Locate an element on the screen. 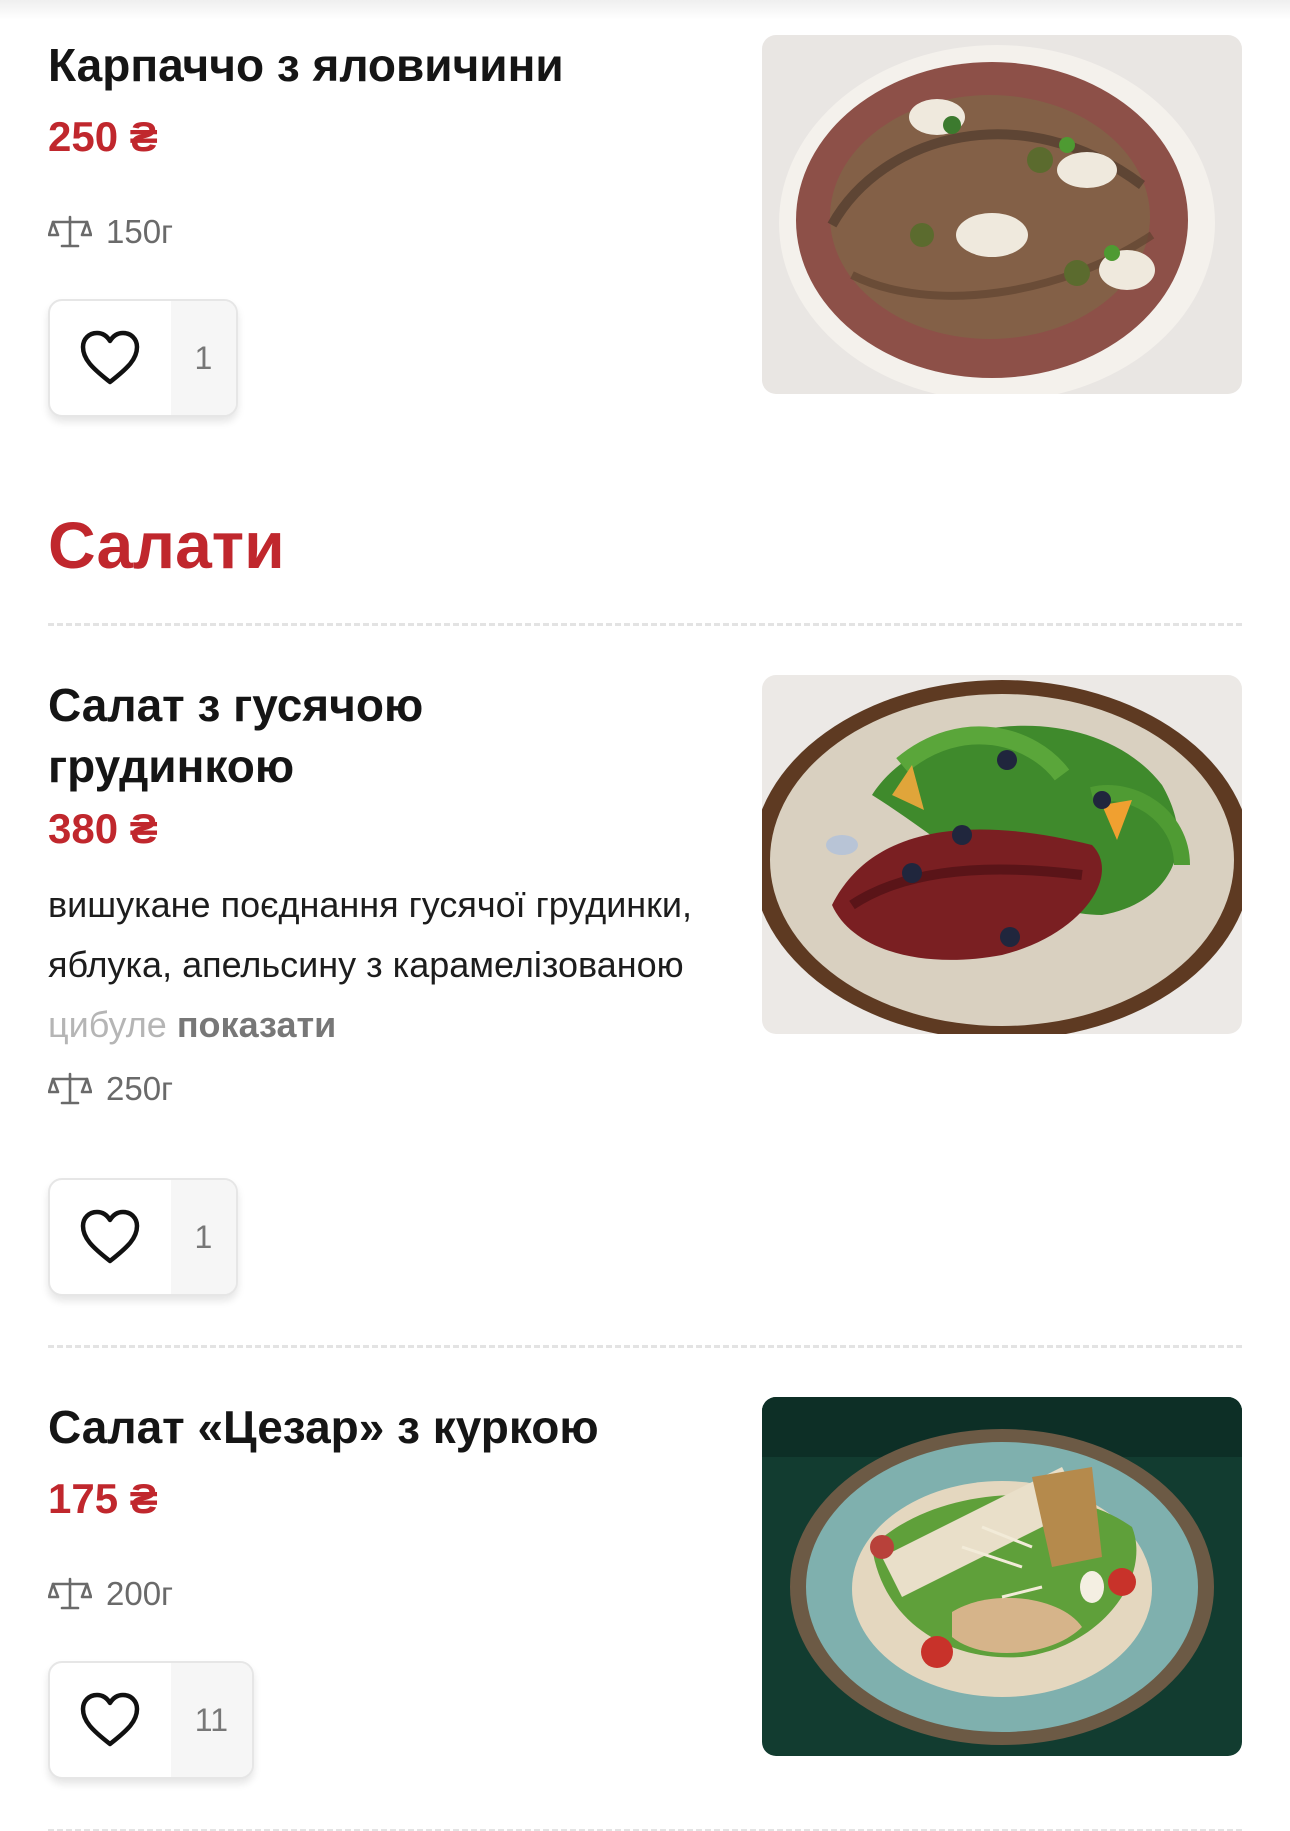  weight-value: 200г is located at coordinates (140, 1593).